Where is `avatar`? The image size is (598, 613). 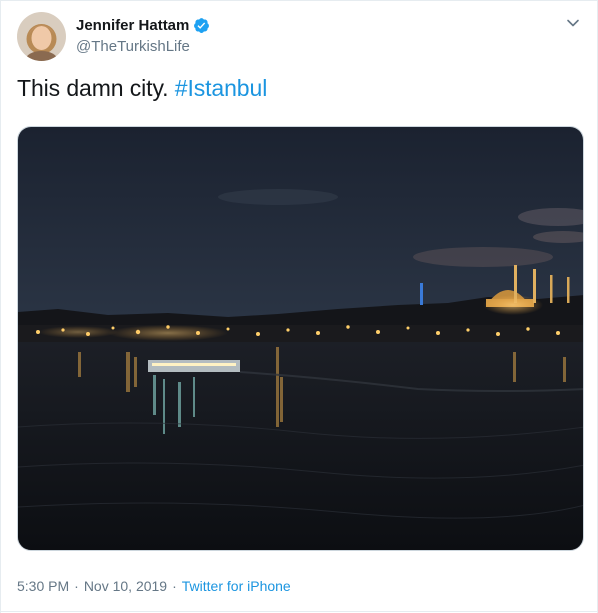 avatar is located at coordinates (41, 36).